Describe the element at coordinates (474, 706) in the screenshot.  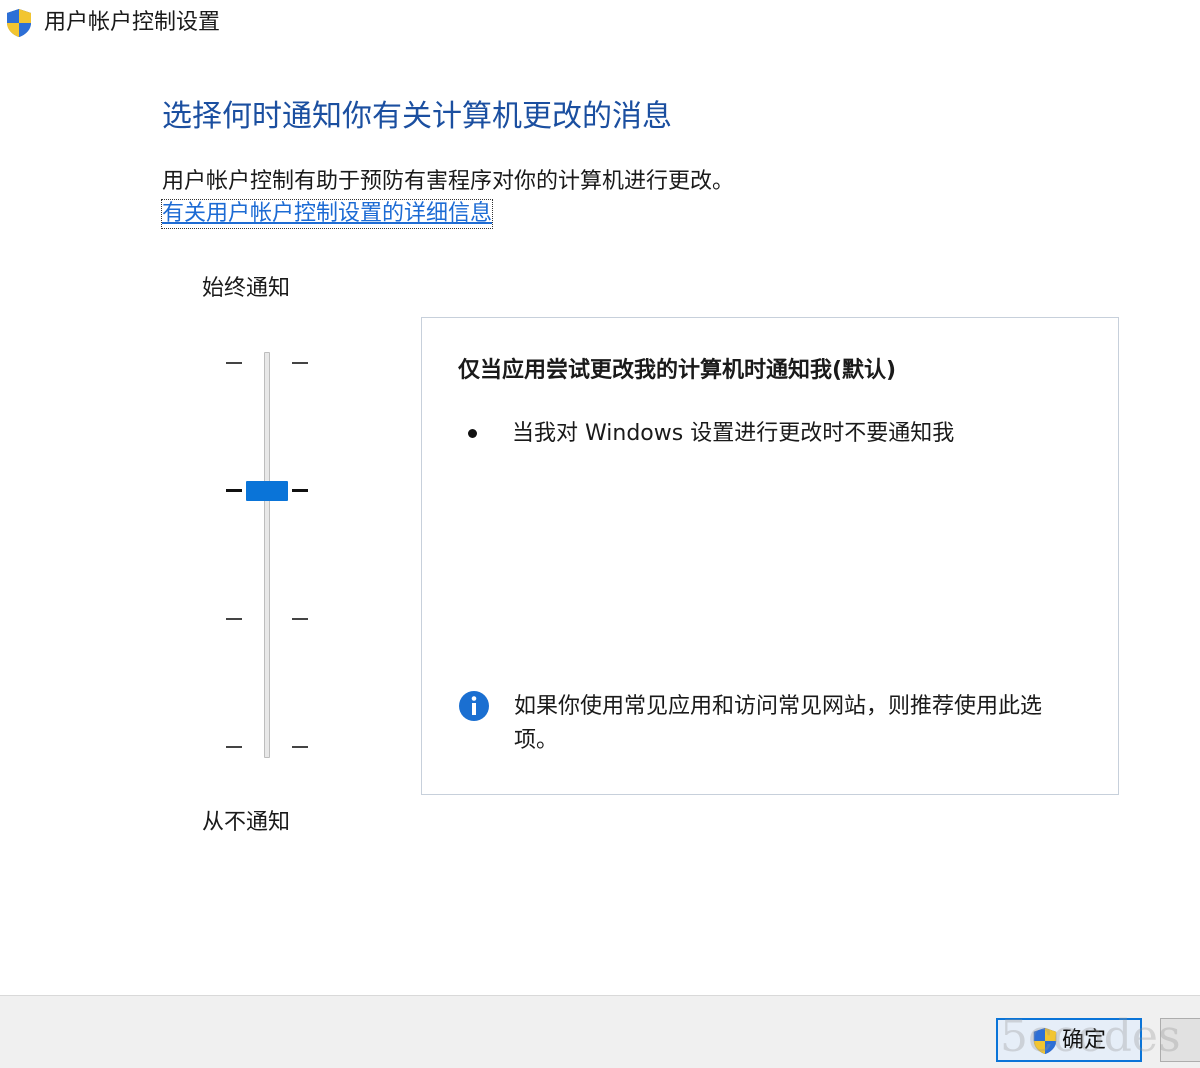
I see `info-icon` at that location.